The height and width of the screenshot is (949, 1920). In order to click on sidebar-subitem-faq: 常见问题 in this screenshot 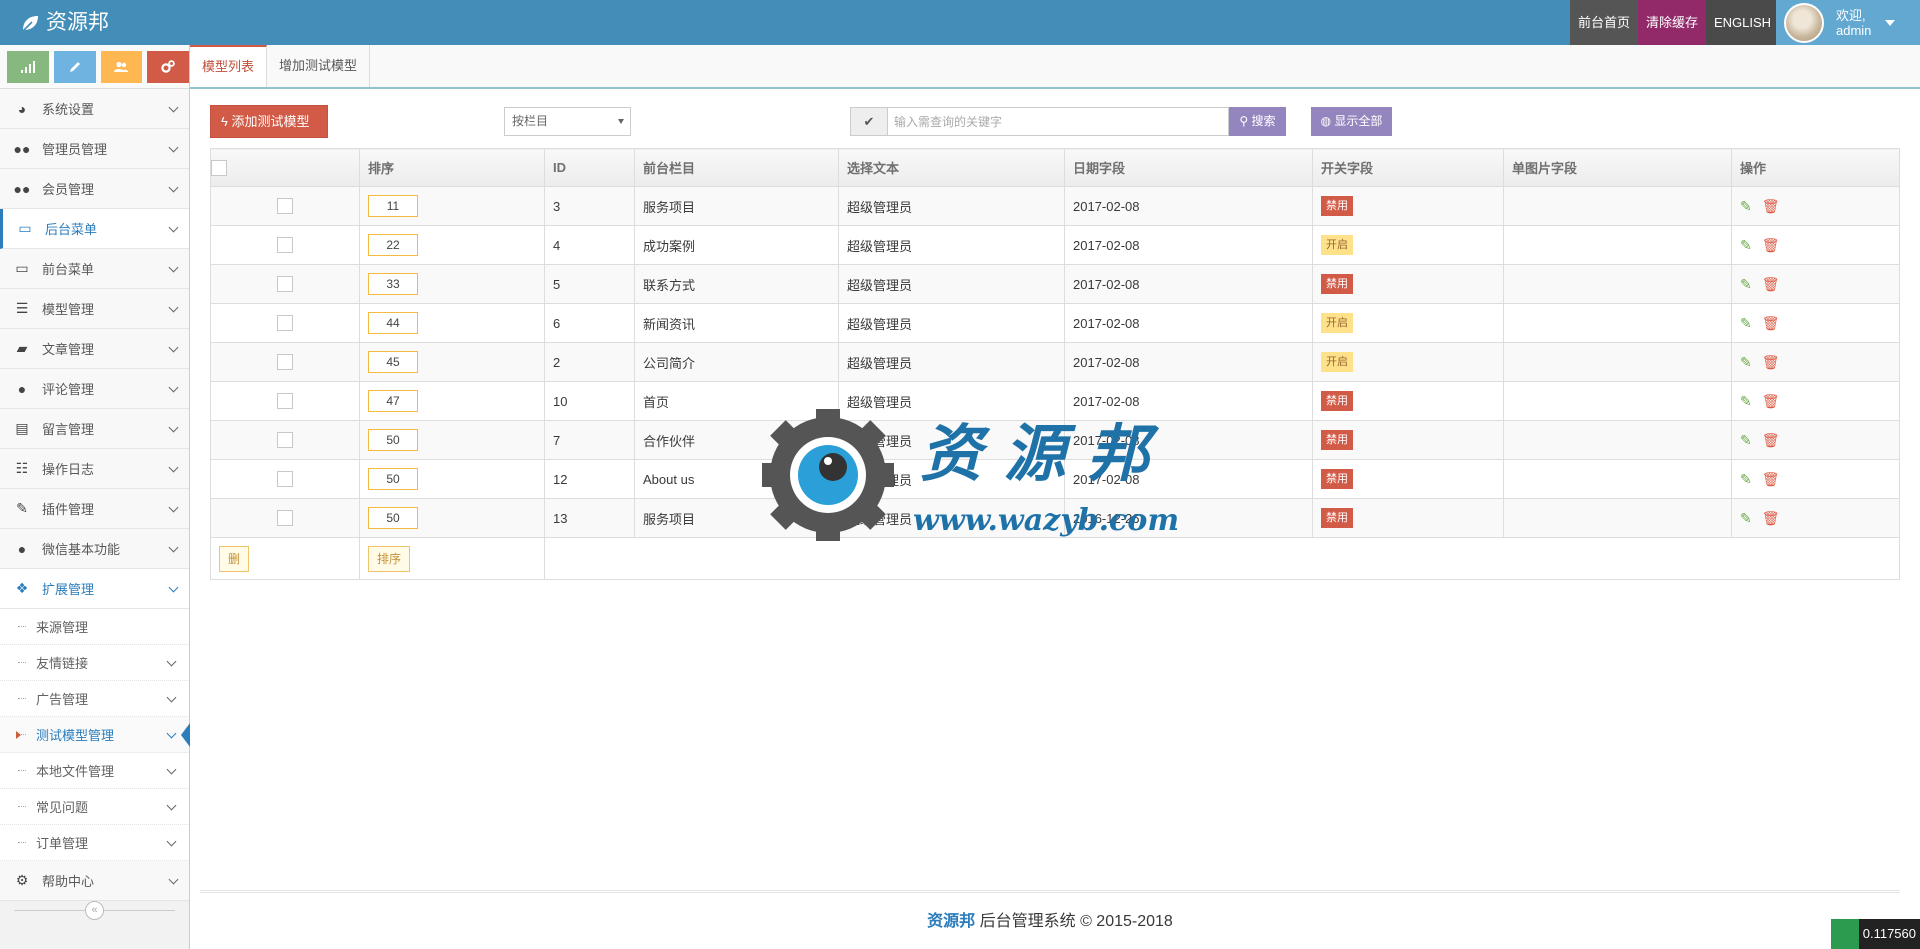, I will do `click(94, 807)`.